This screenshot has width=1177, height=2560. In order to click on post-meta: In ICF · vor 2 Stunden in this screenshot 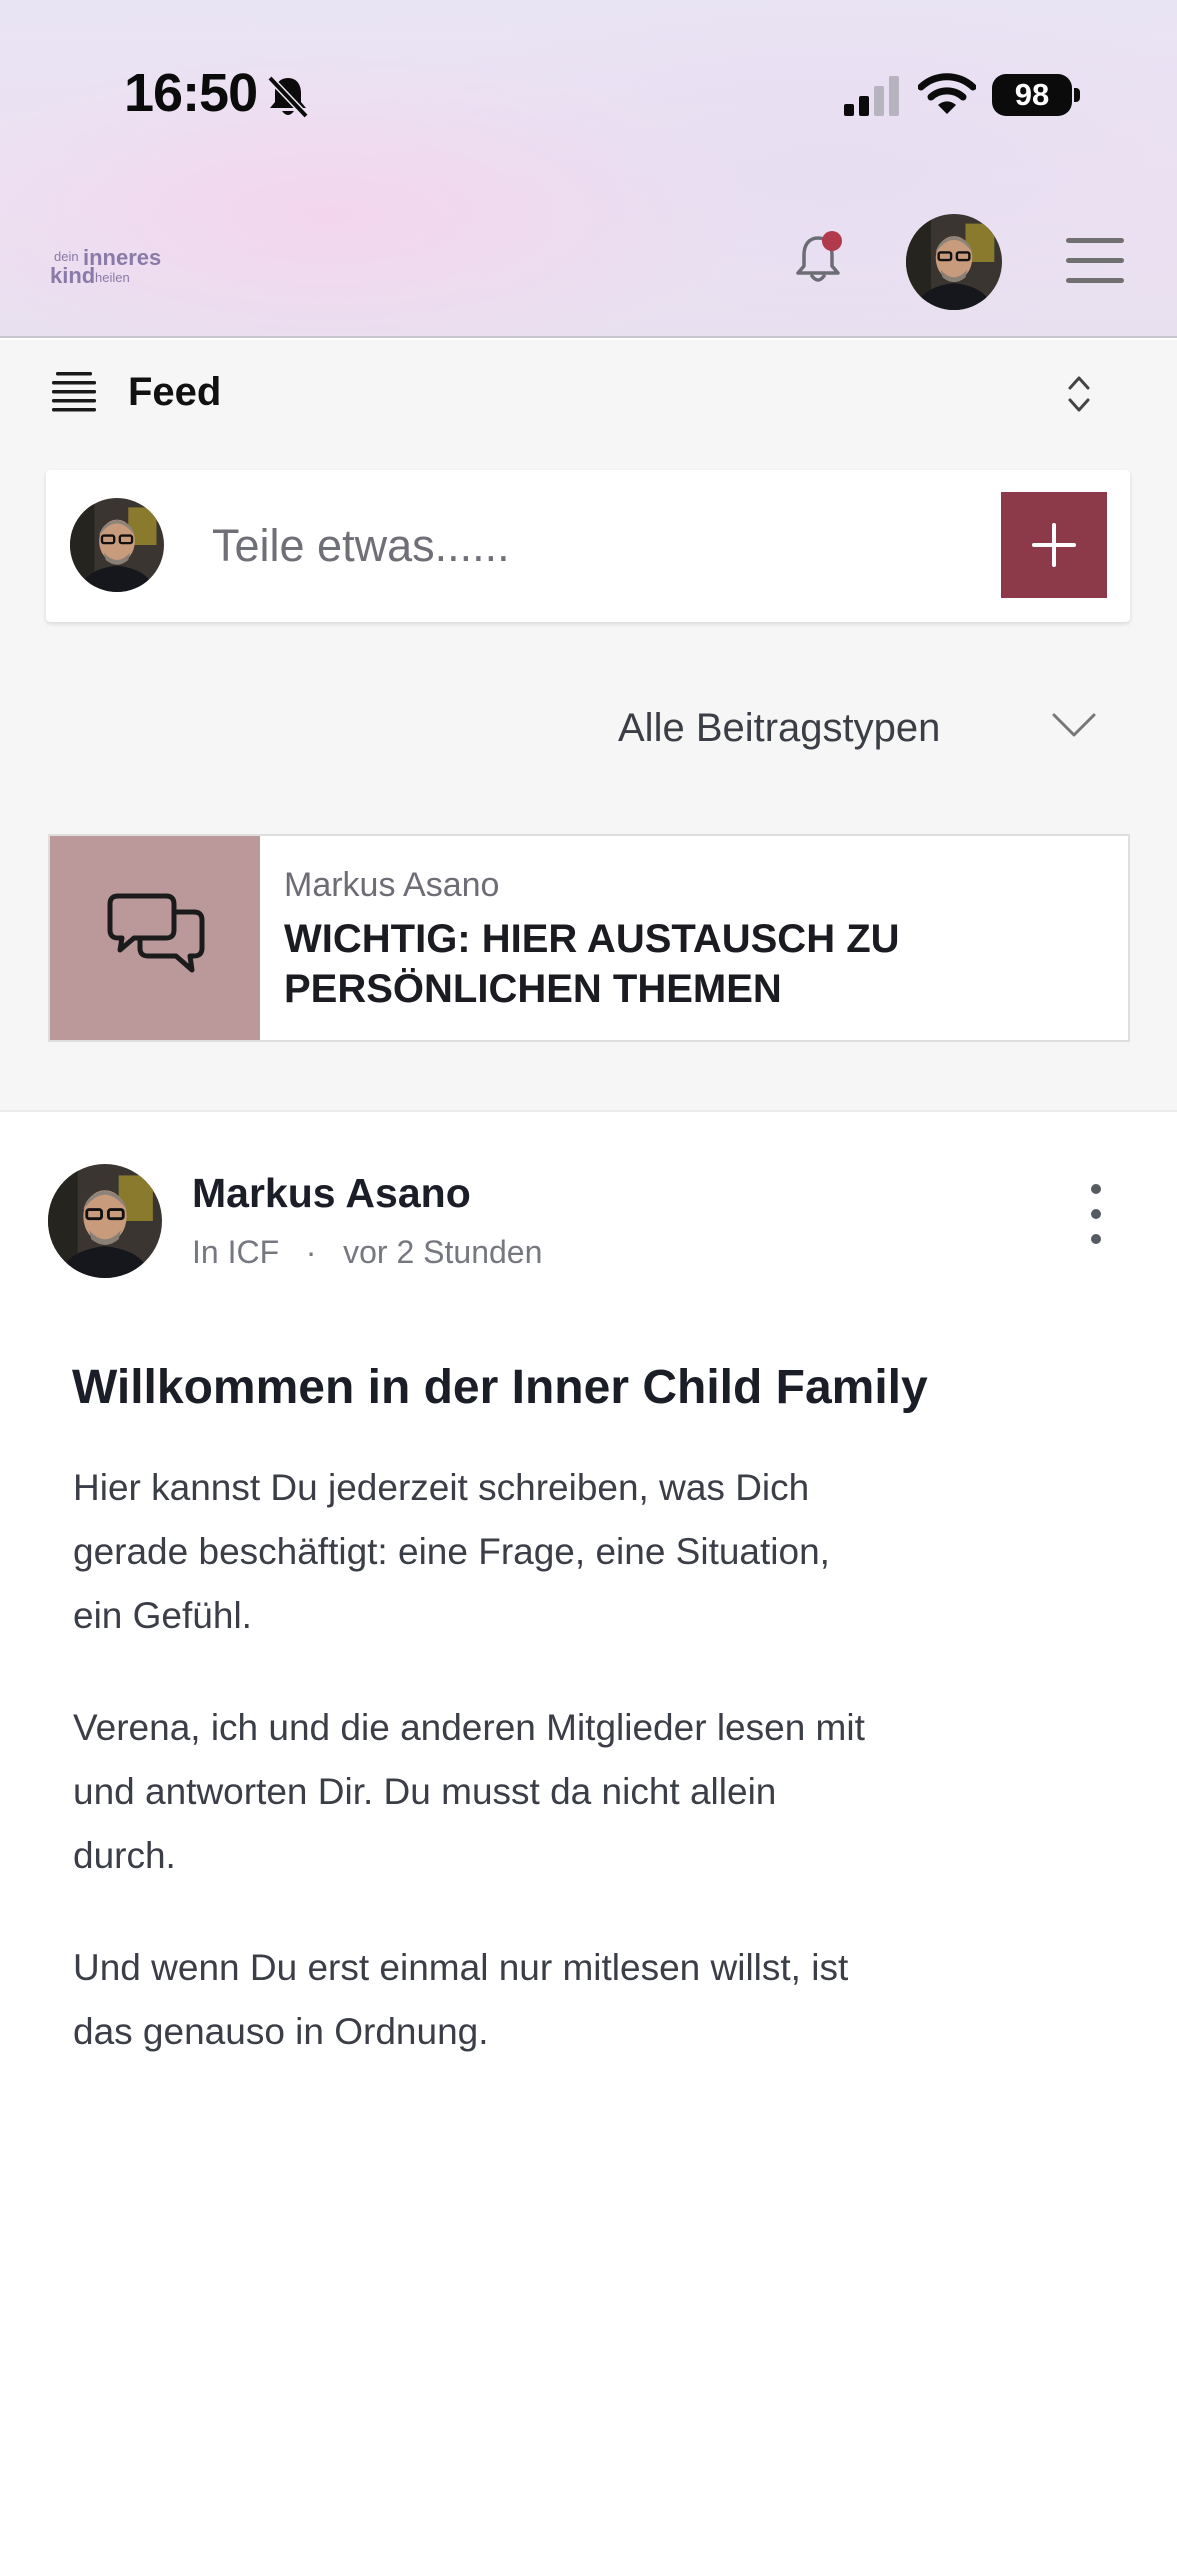, I will do `click(367, 1252)`.